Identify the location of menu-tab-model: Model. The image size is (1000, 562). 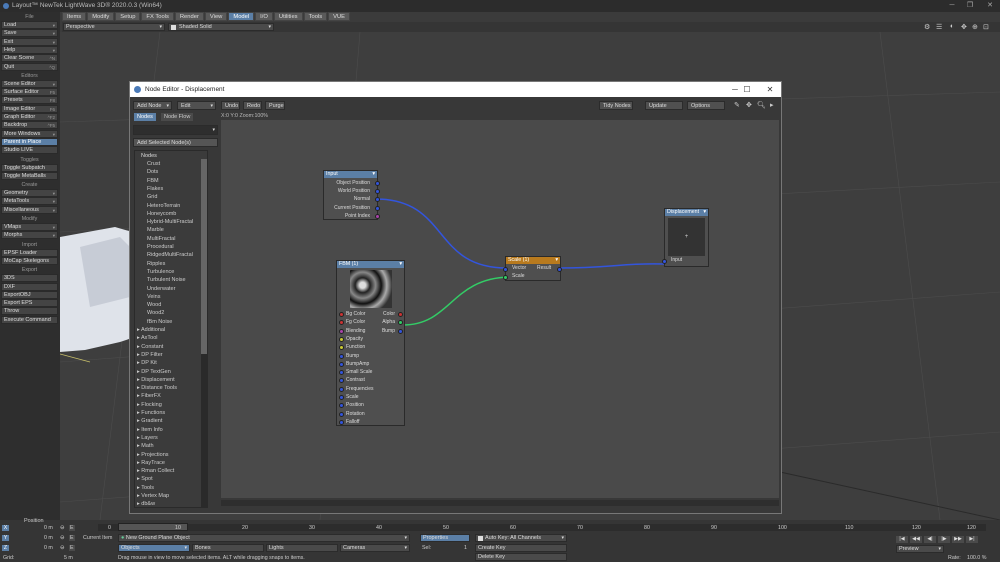
(241, 16).